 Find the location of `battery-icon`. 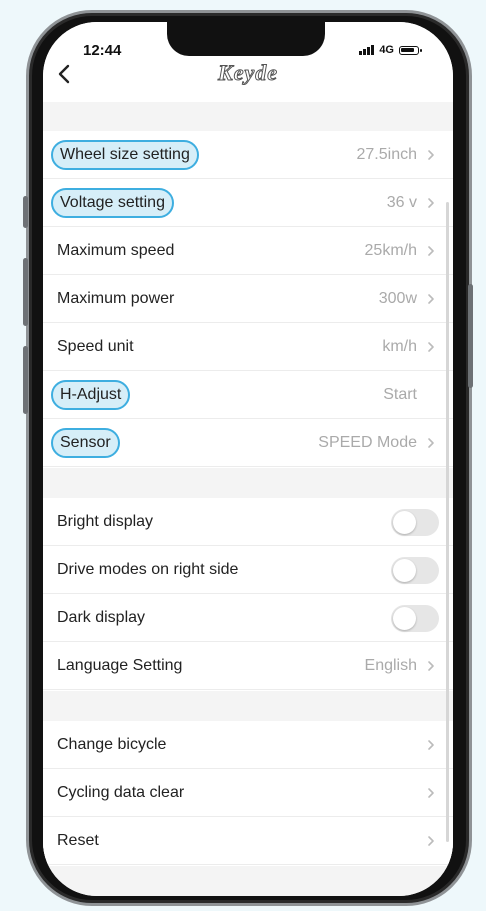

battery-icon is located at coordinates (410, 50).